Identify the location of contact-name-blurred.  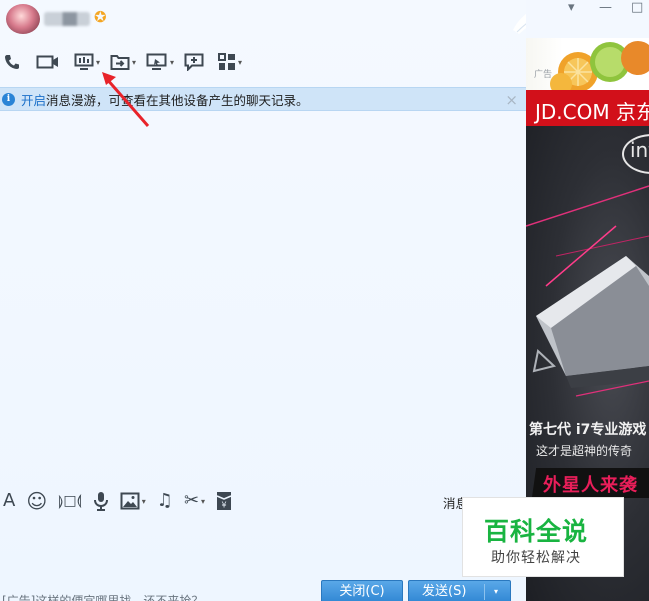
(67, 19).